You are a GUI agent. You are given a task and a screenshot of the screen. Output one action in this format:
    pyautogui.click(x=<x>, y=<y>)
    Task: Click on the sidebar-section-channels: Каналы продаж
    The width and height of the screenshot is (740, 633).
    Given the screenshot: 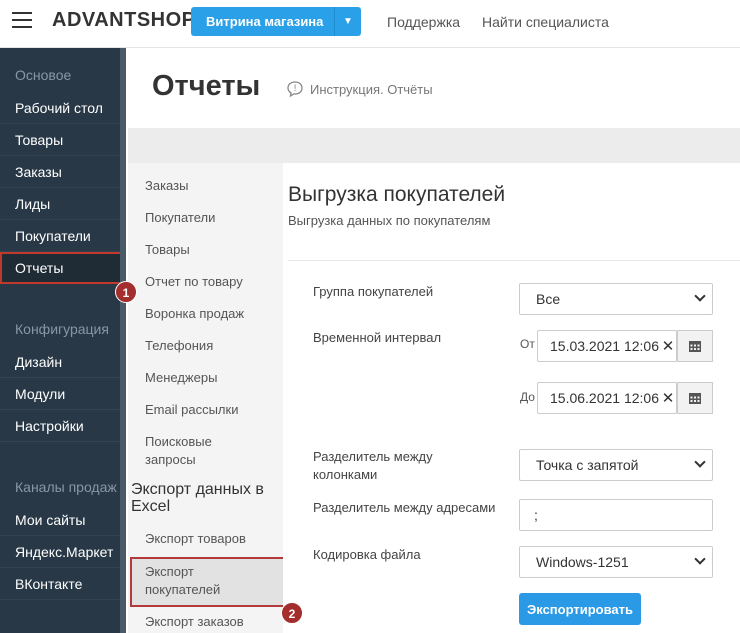 What is the action you would take?
    pyautogui.click(x=66, y=487)
    